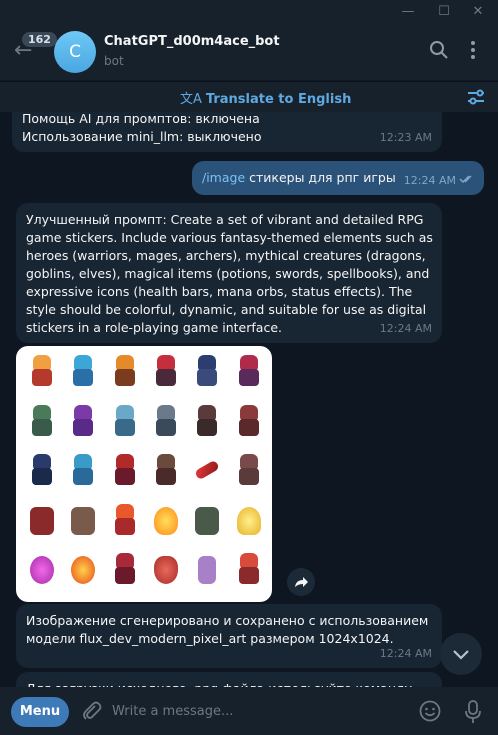 The image size is (498, 735). I want to click on chat-header: ← 162 C ChatGPT_d00m4ace_bot bot, so click(249, 52).